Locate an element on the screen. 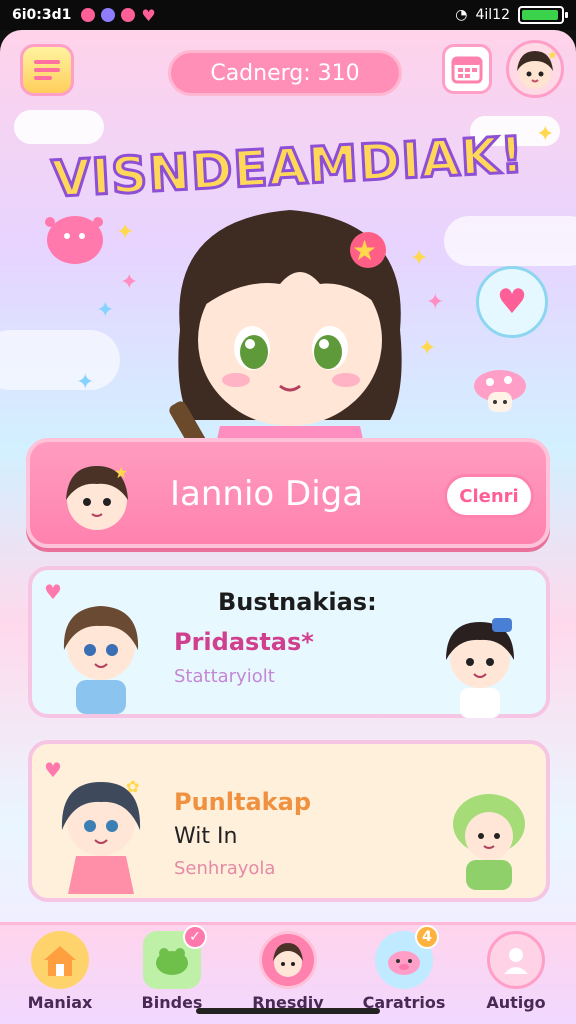  mushroom-decoration is located at coordinates (500, 394).